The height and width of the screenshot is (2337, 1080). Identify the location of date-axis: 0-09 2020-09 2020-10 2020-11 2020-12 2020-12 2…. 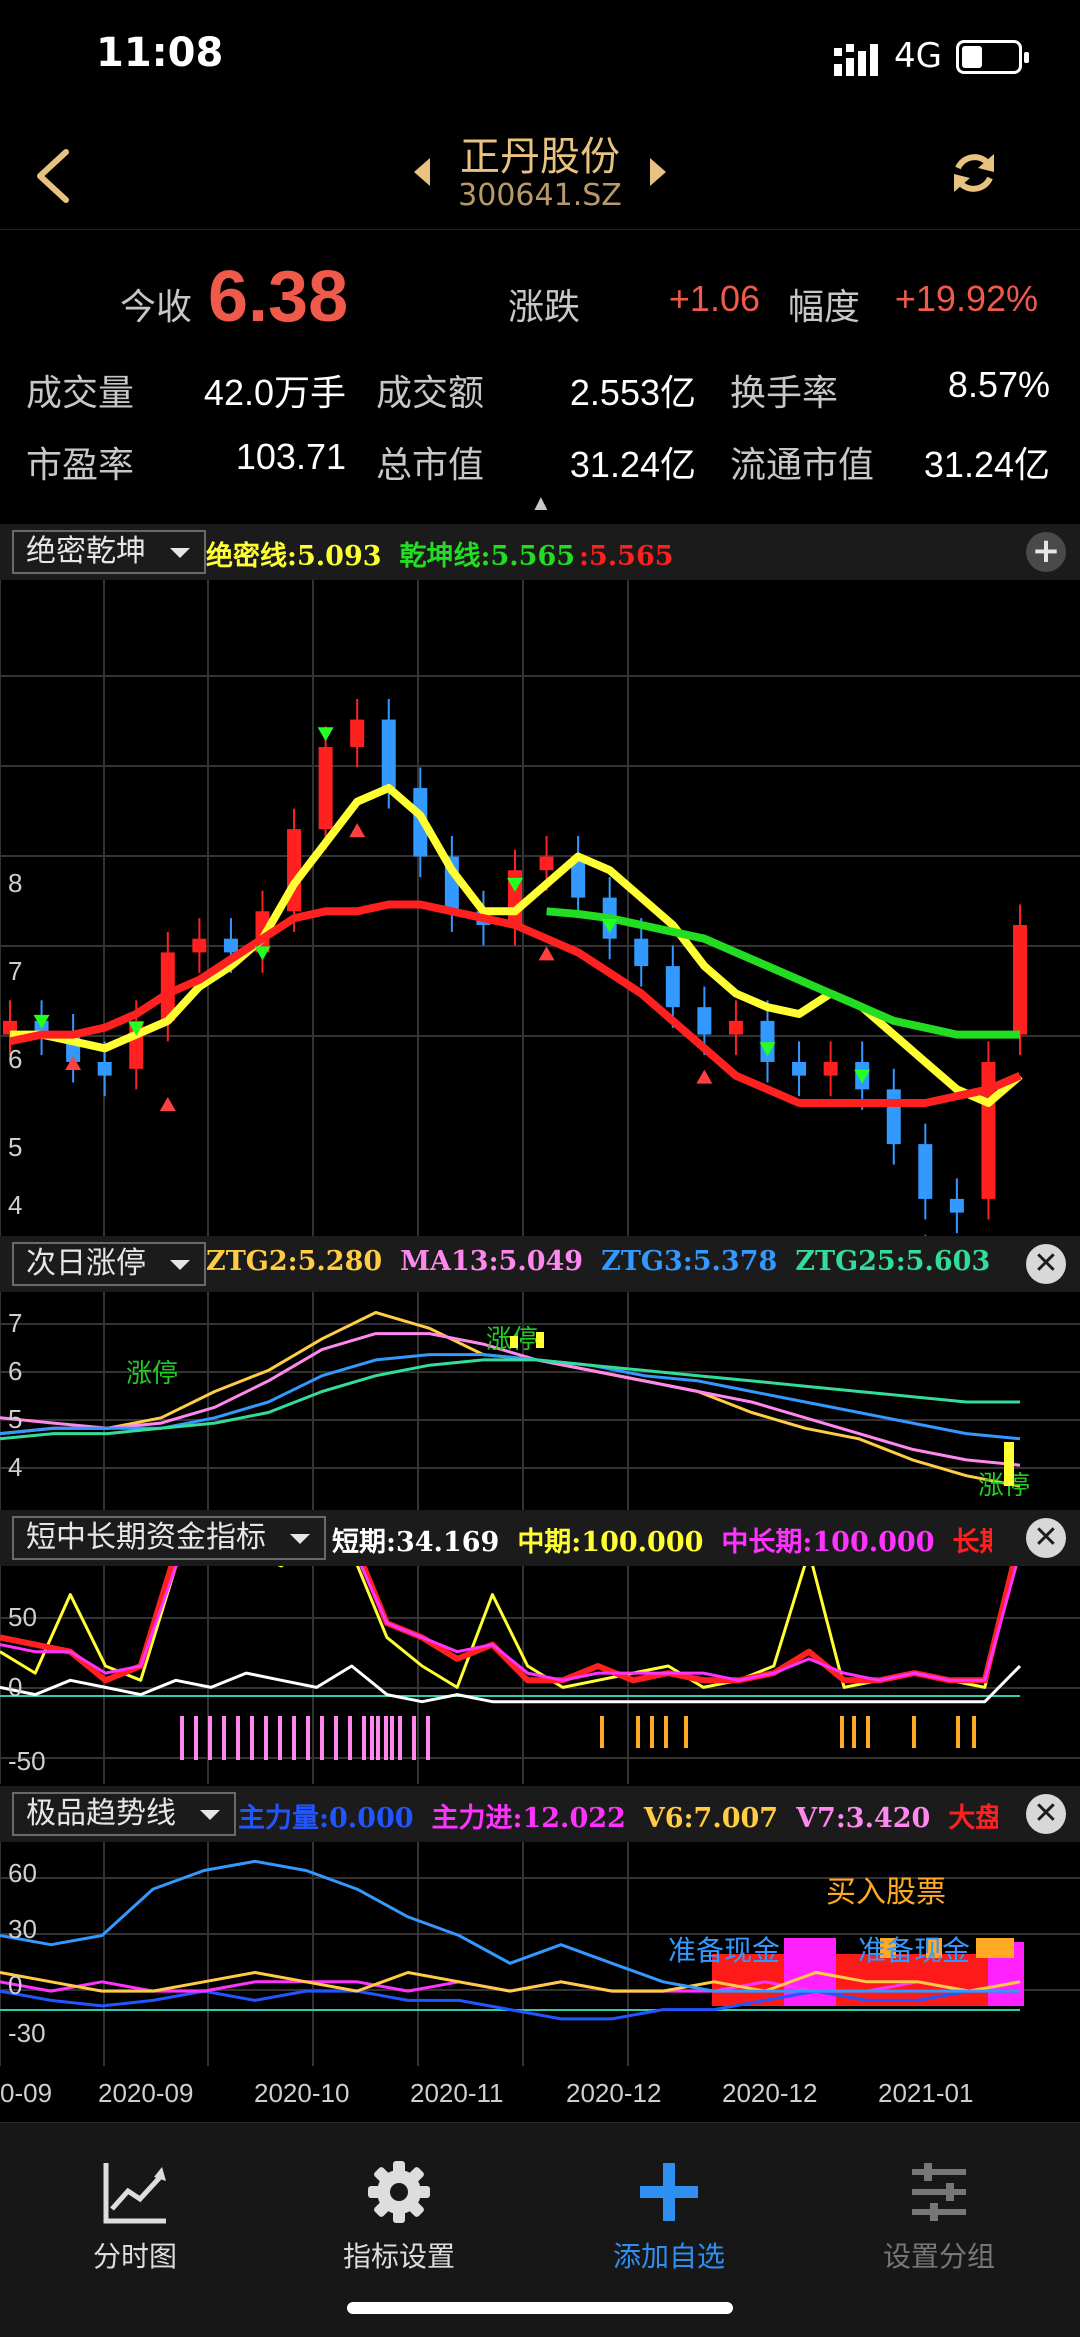
(486, 2093).